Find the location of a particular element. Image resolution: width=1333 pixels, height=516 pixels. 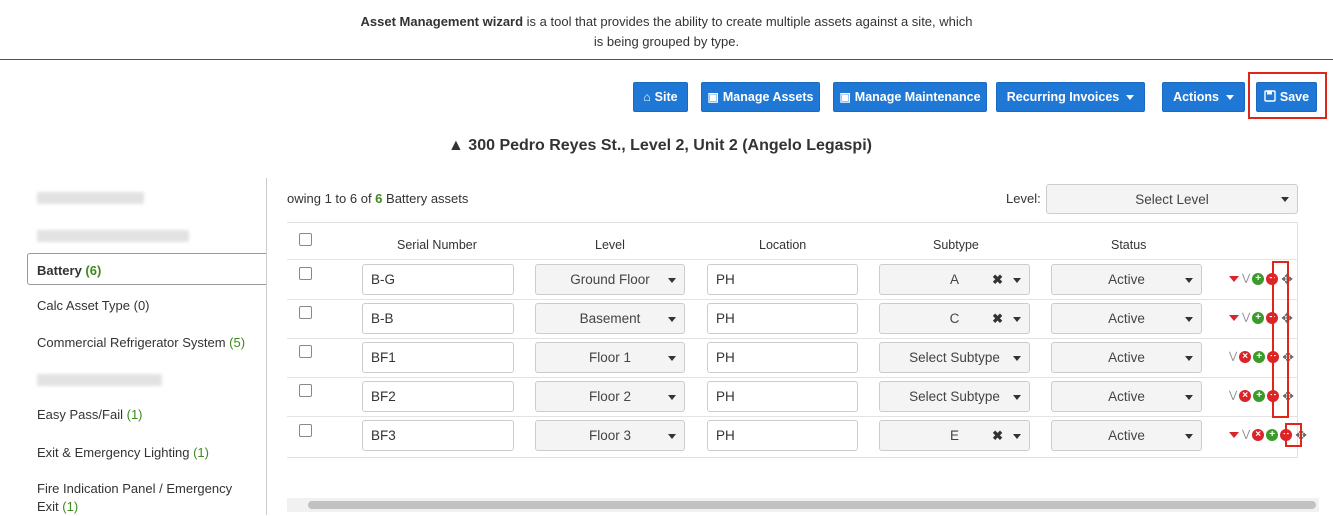

serial-number-input: BF1 is located at coordinates (438, 357).